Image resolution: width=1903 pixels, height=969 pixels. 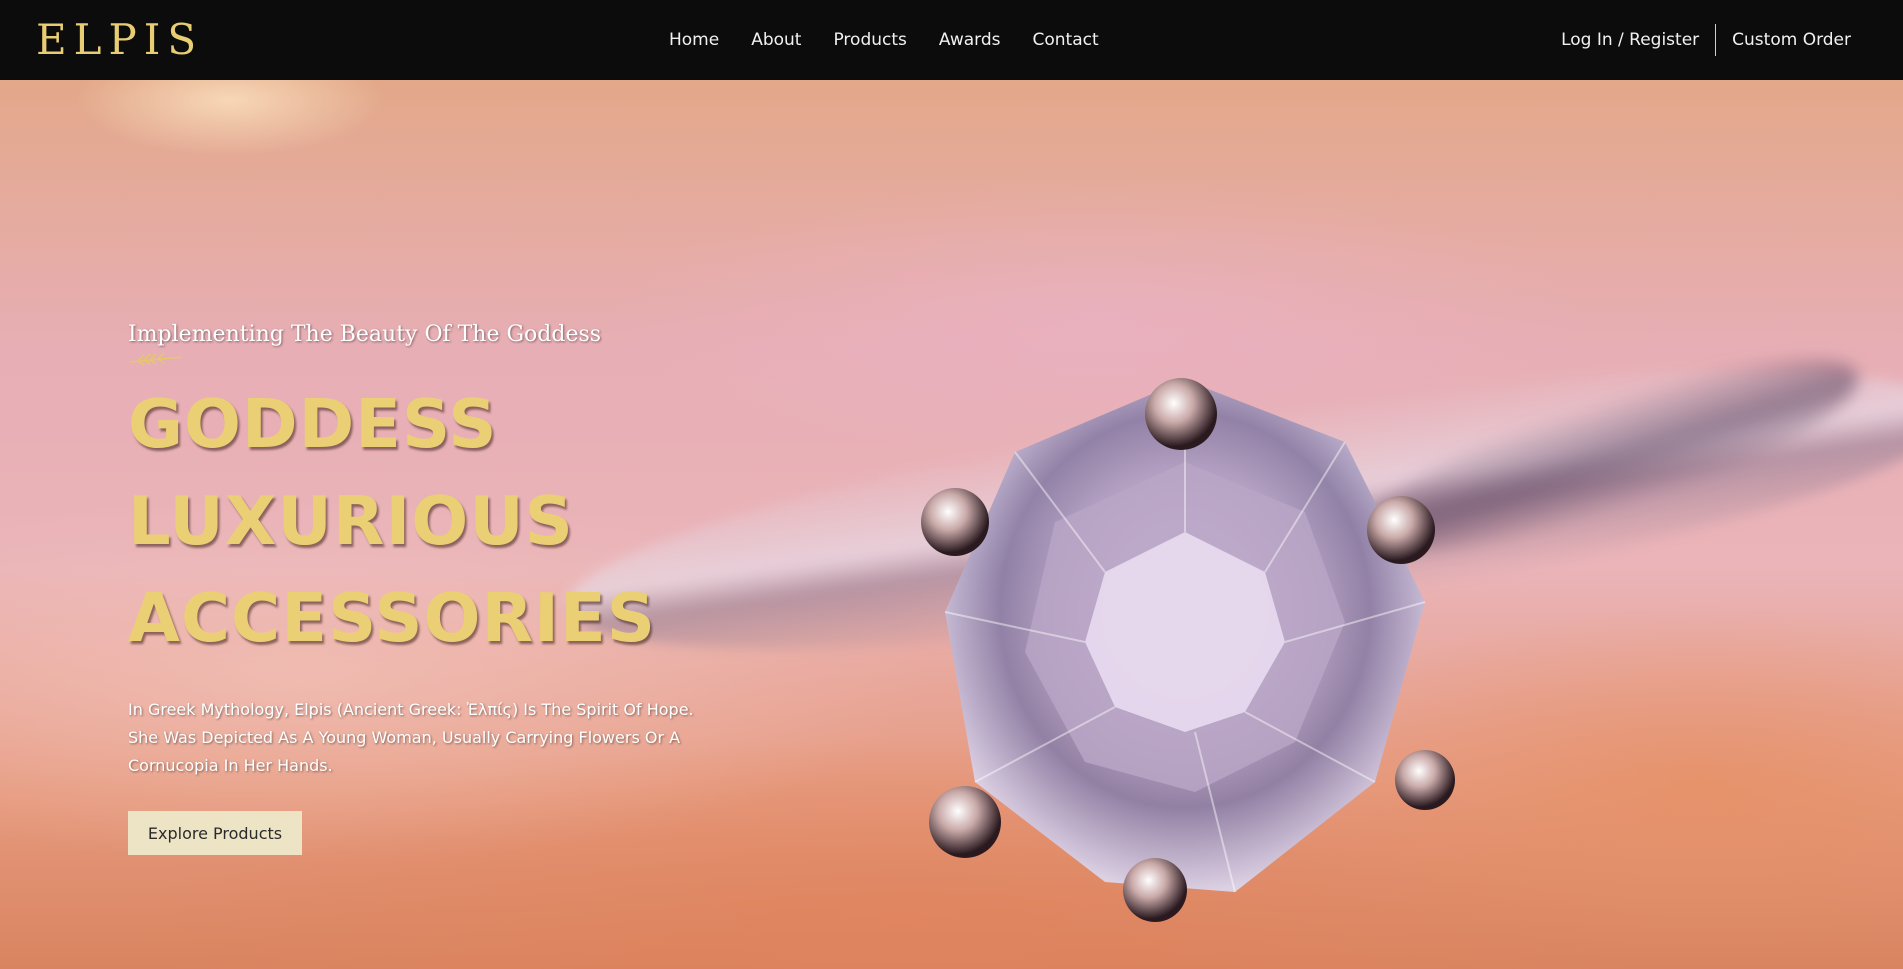 I want to click on hero-title: GODDESS LUXURIOUS ACCESSORIES, so click(x=392, y=521).